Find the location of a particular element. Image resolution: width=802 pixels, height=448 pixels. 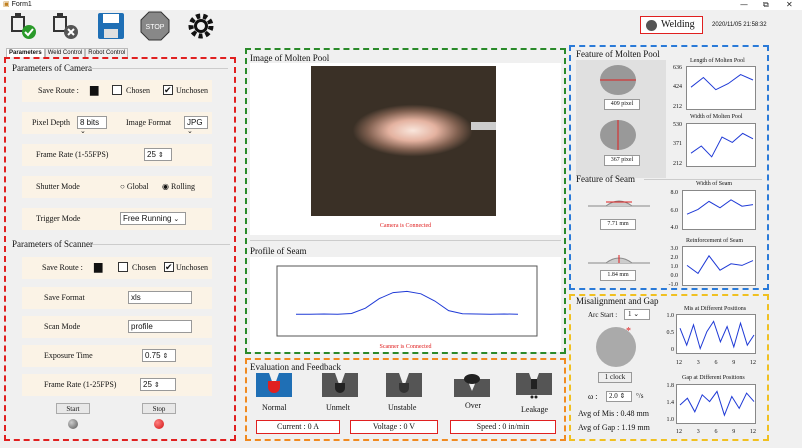

rolling-radio: ◉ Rolling is located at coordinates (178, 186).